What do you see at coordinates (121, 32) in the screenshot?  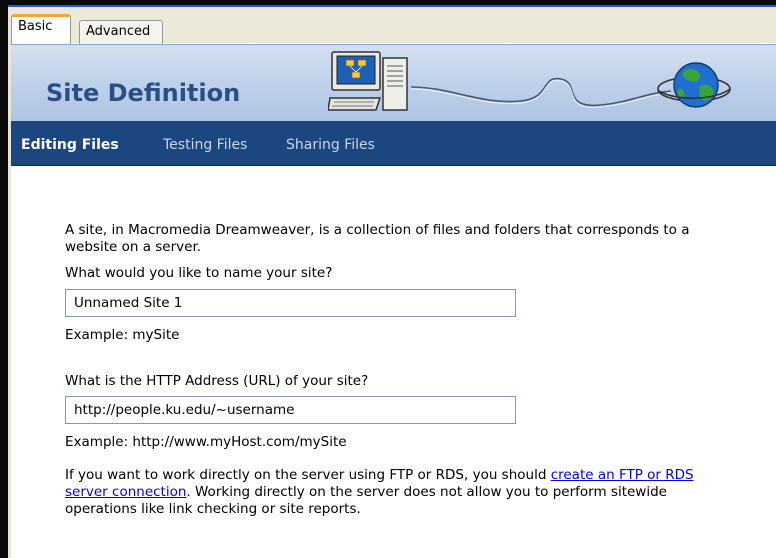 I see `tab-advanced: Advanced` at bounding box center [121, 32].